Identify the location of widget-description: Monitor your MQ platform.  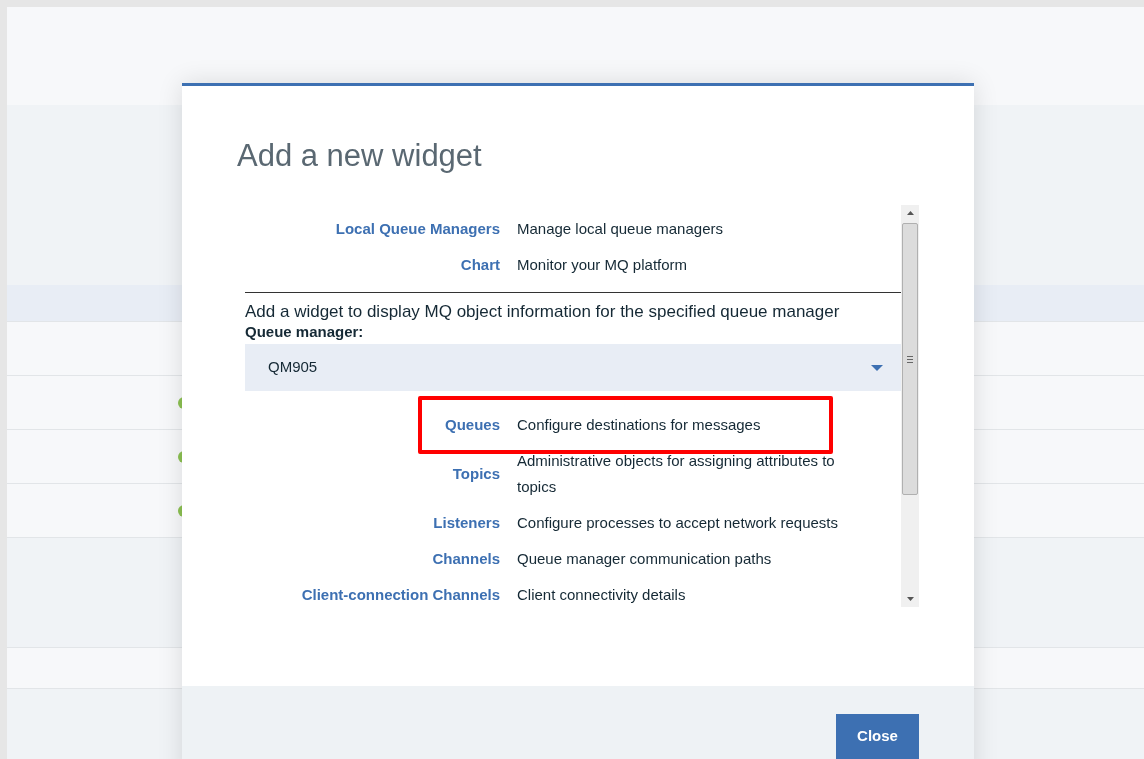
(603, 265).